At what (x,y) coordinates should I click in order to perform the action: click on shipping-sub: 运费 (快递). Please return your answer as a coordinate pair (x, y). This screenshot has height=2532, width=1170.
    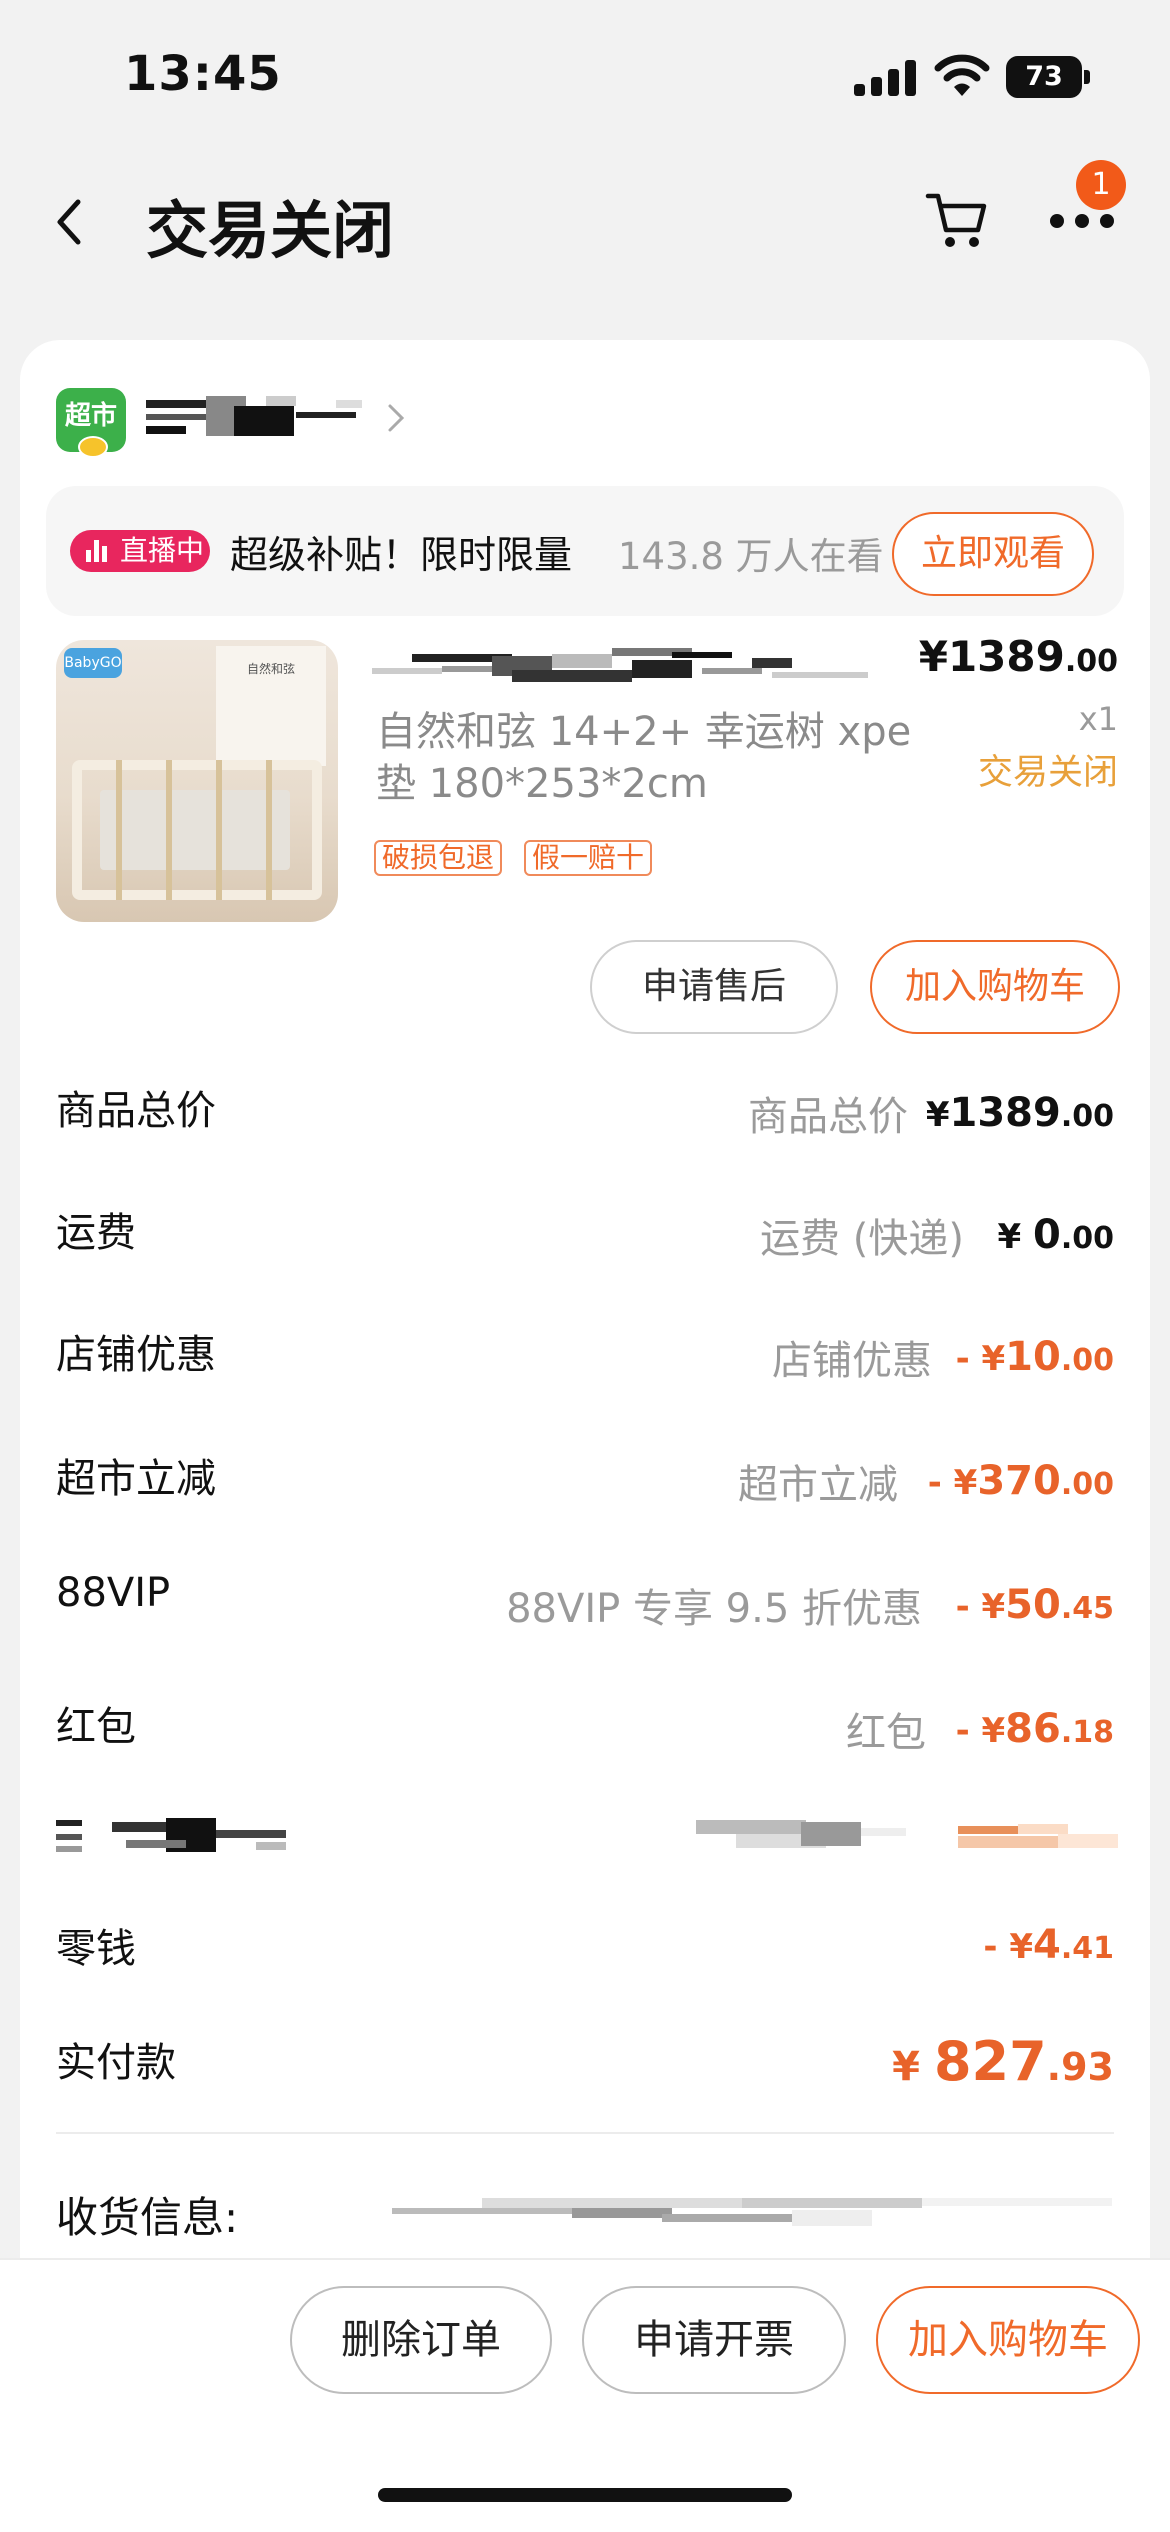
    Looking at the image, I should click on (862, 1239).